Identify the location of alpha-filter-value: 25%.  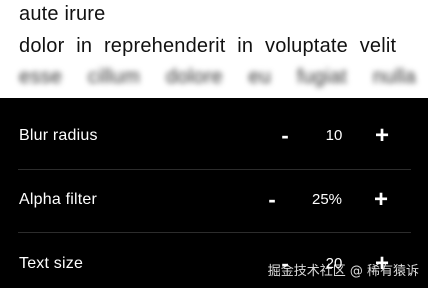
(327, 199).